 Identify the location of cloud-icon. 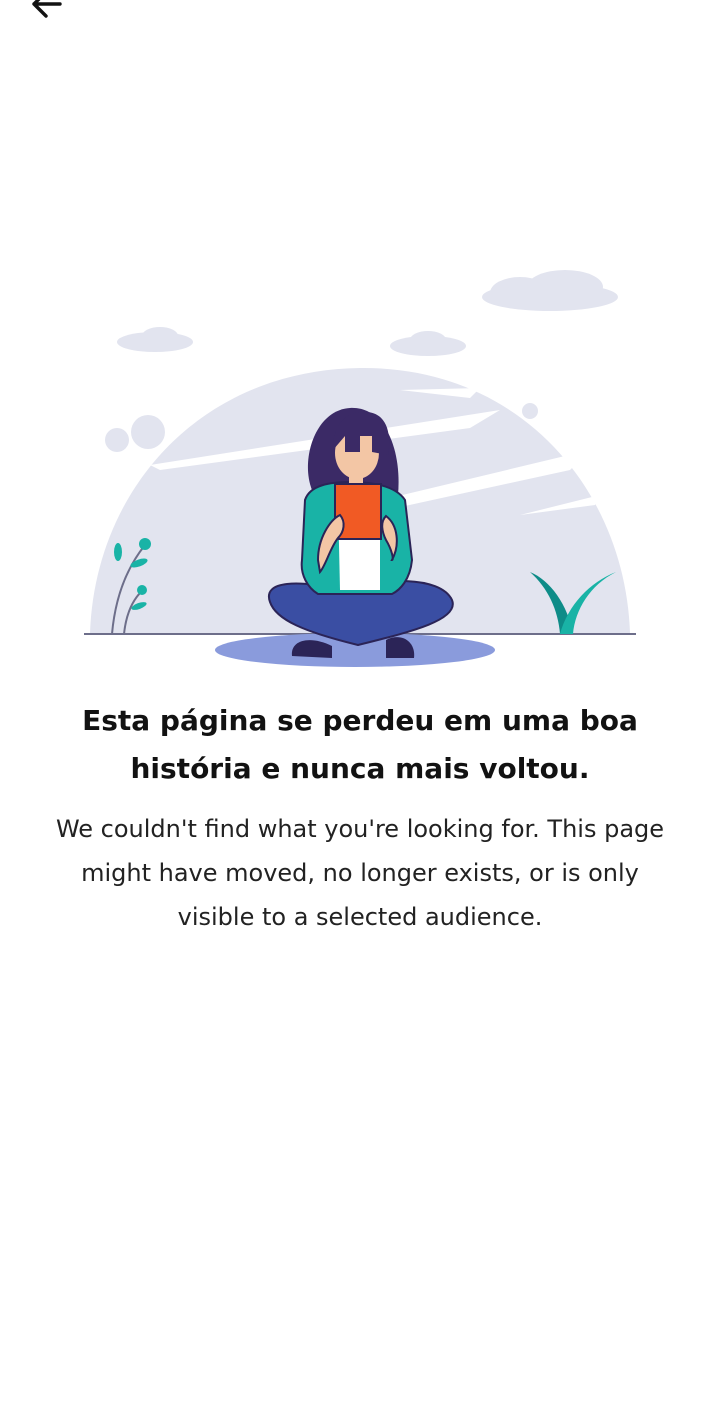
(367, 313).